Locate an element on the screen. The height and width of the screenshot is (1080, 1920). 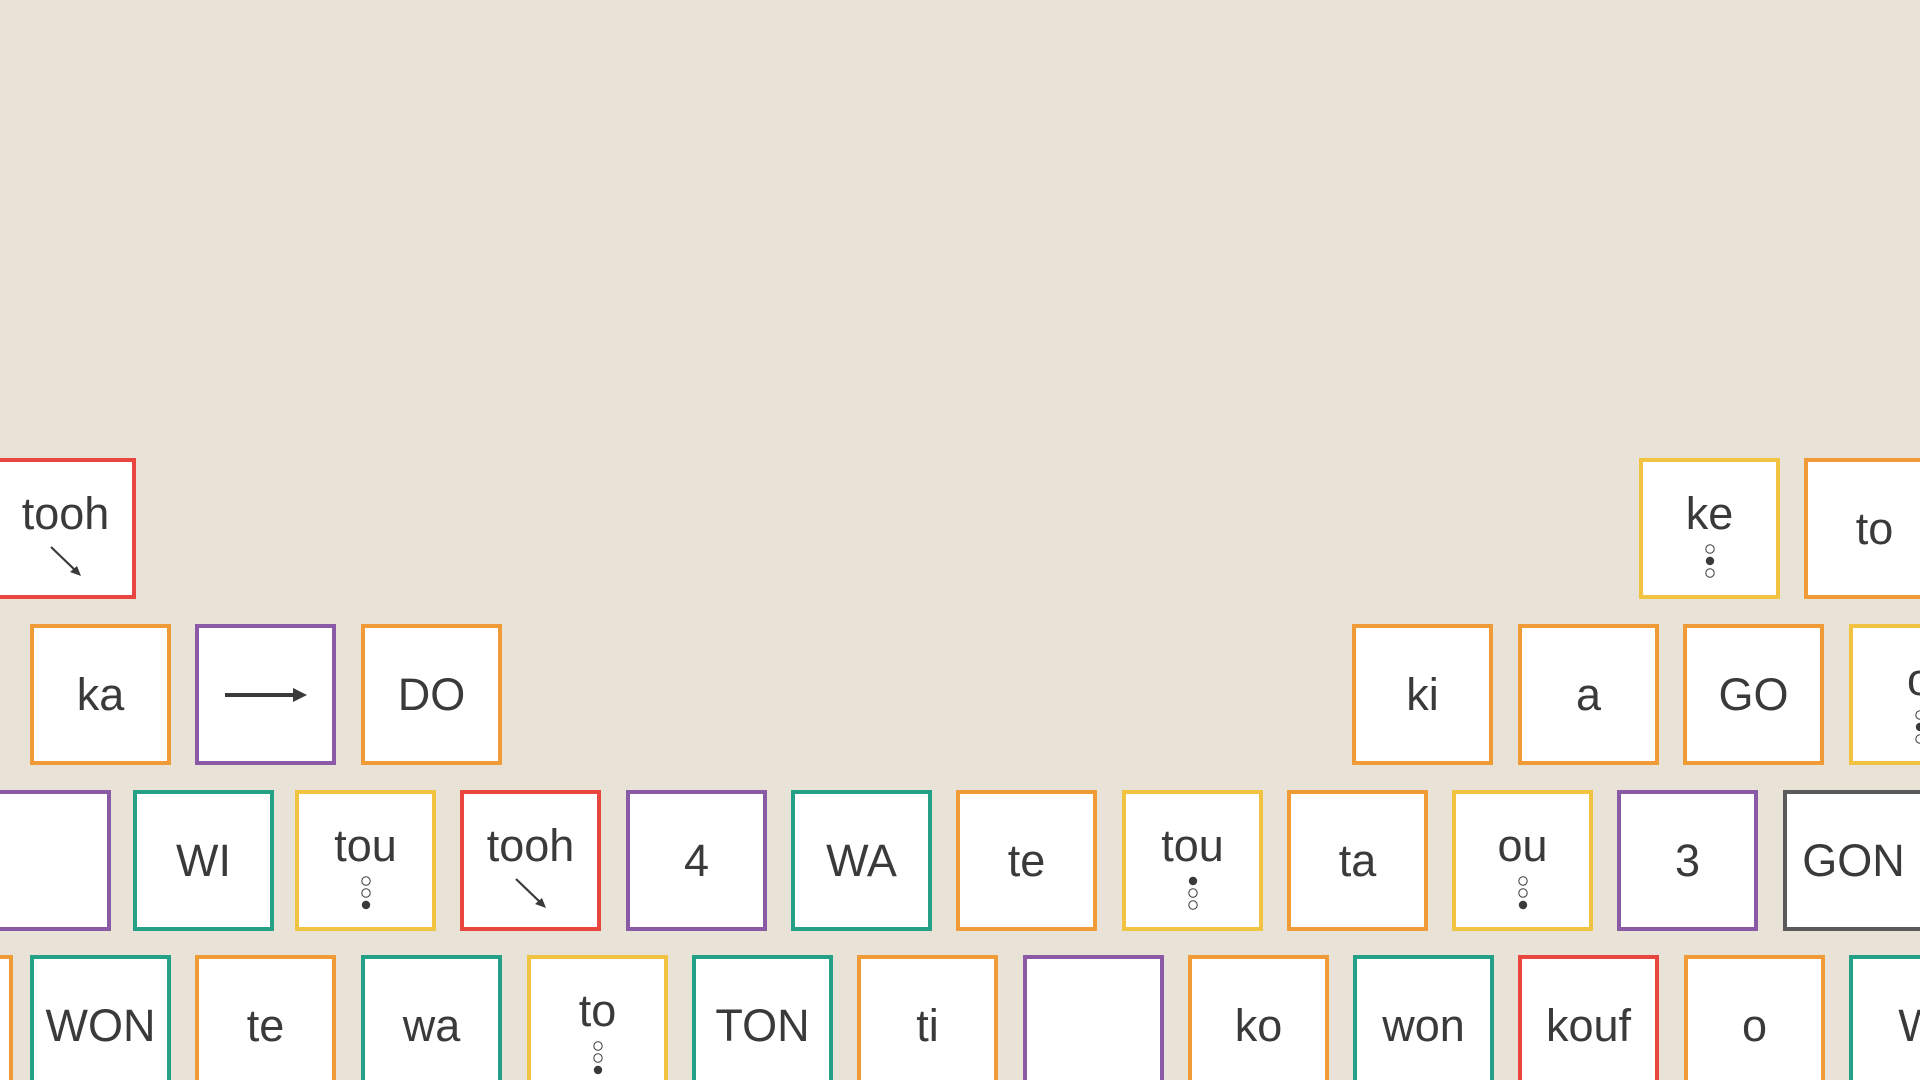
tile-label: 3 is located at coordinates (1687, 860).